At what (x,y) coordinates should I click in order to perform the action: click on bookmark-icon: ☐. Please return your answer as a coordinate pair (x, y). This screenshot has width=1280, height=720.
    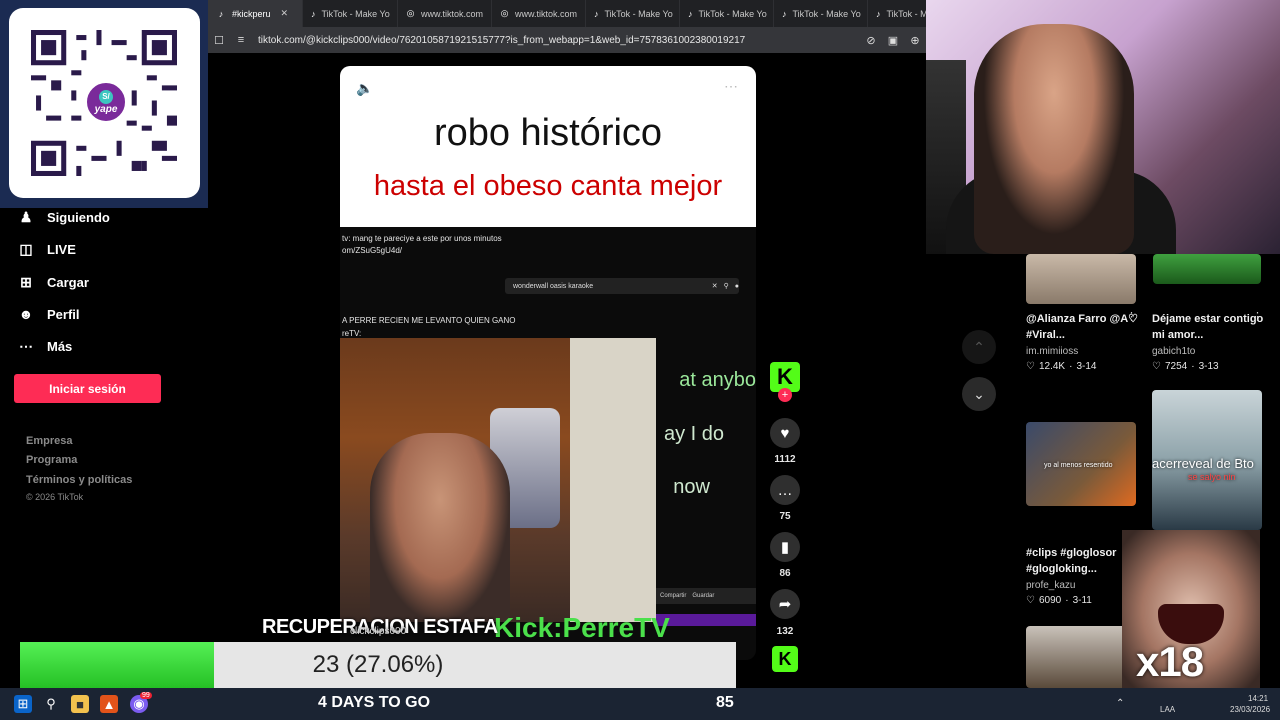
    Looking at the image, I should click on (219, 40).